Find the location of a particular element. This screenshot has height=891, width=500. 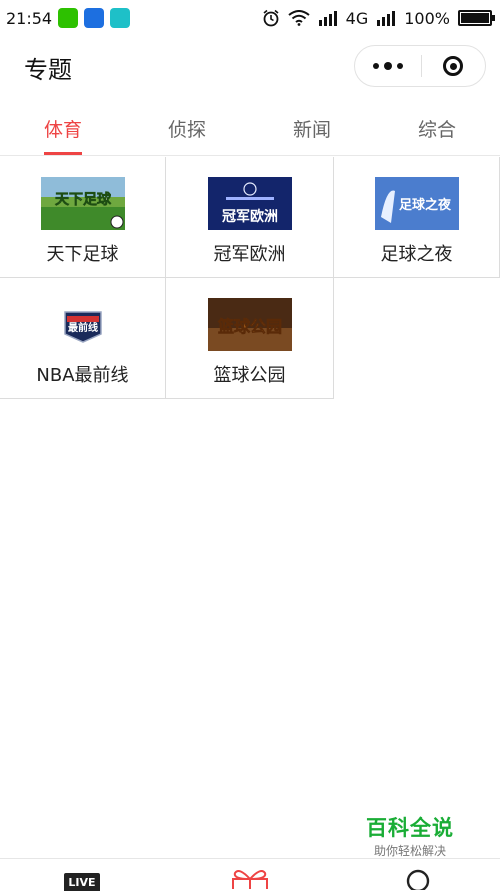

page-title: 专题 is located at coordinates (48, 70).